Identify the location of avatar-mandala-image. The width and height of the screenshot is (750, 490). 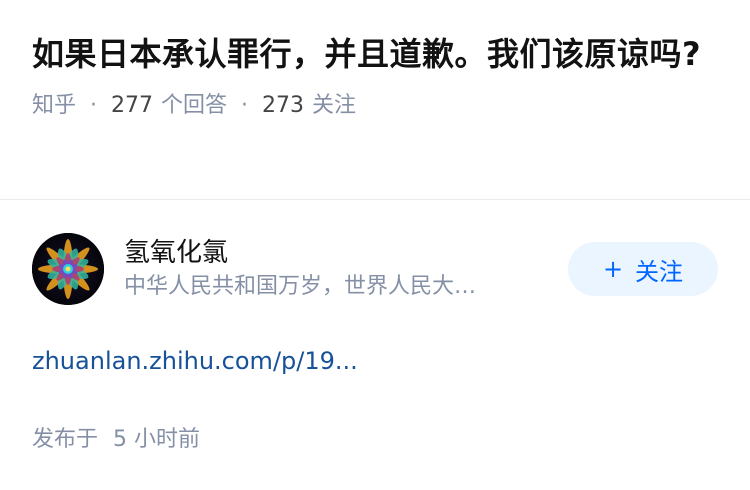
(68, 269).